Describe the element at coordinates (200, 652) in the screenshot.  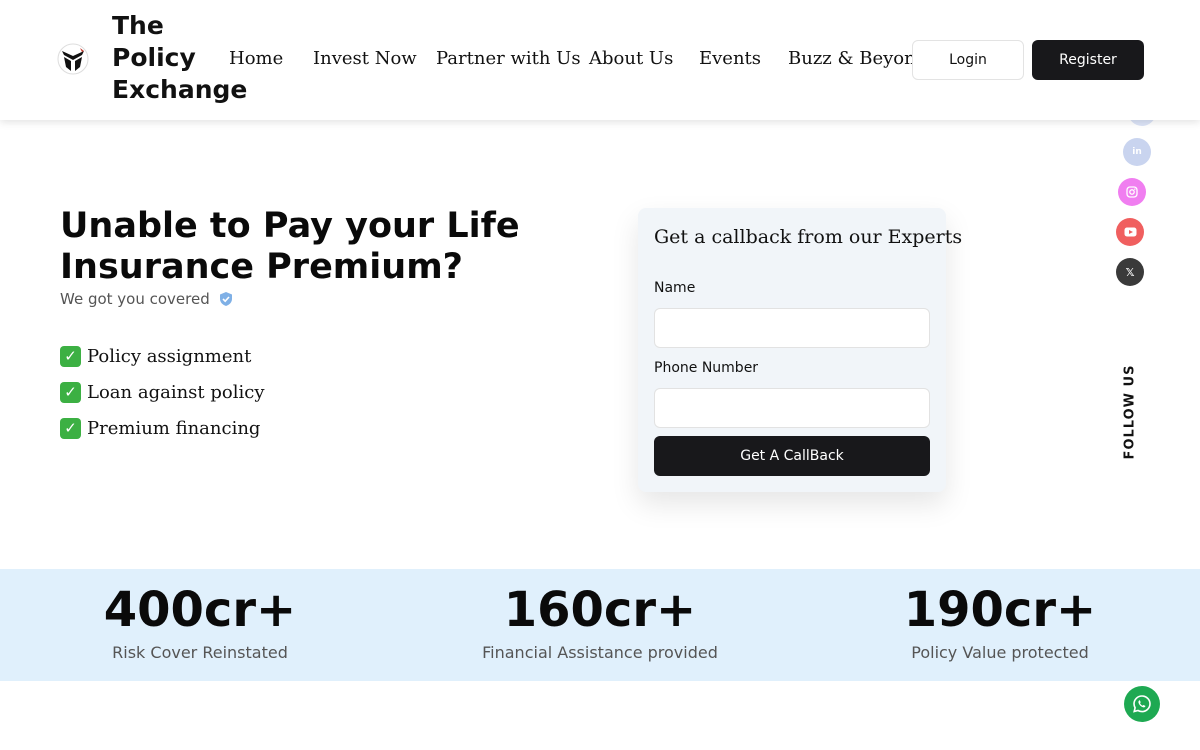
I see `stat-label: Risk Cover Reinstated` at that location.